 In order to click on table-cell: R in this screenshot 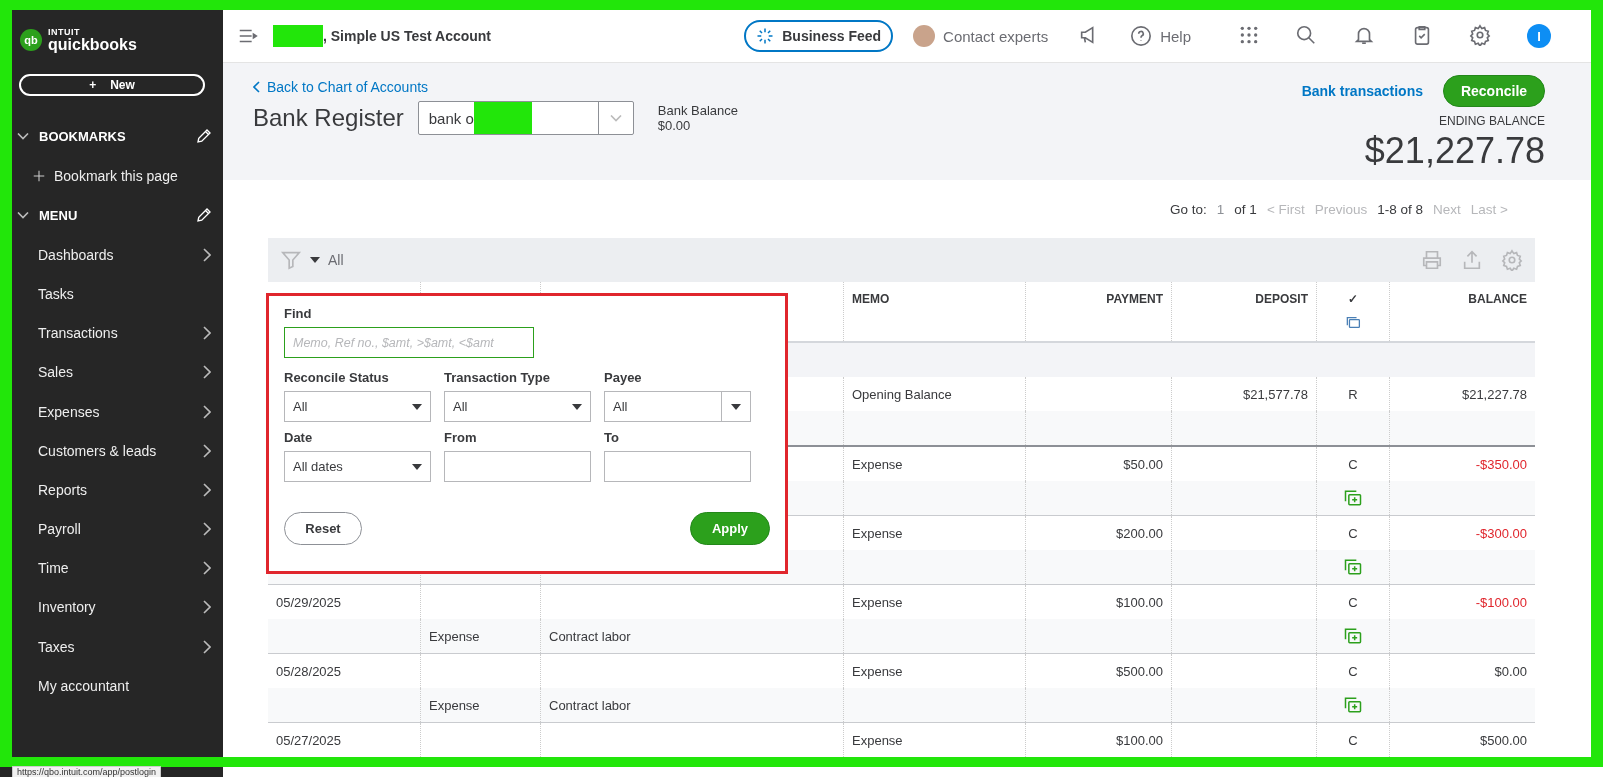, I will do `click(1353, 394)`.